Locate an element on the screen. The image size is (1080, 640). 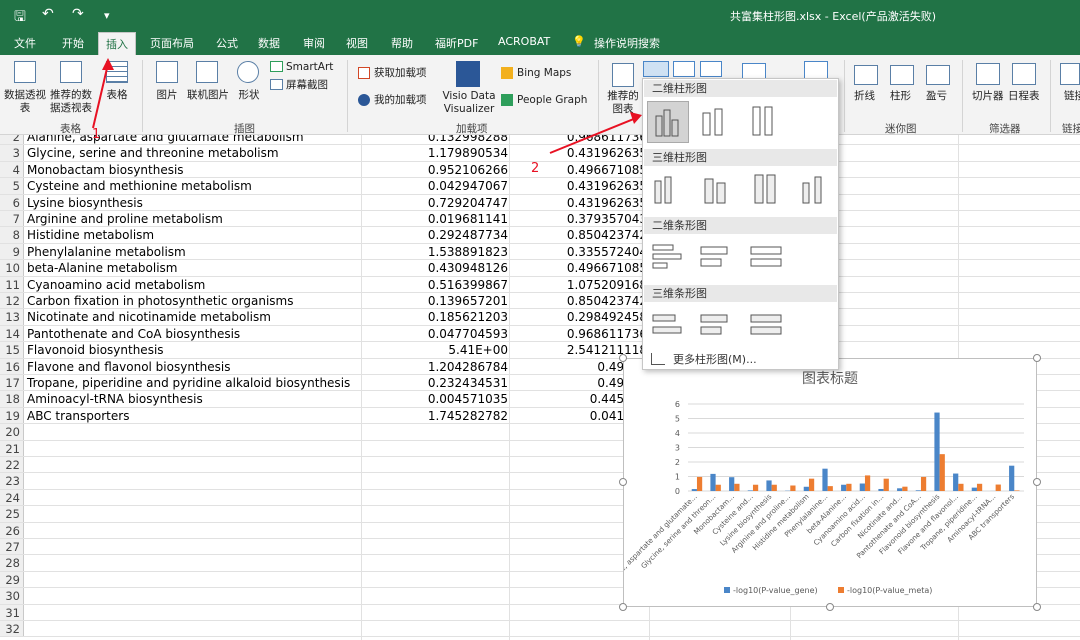
3d-stacked-bar-option is located at coordinates (716, 326).